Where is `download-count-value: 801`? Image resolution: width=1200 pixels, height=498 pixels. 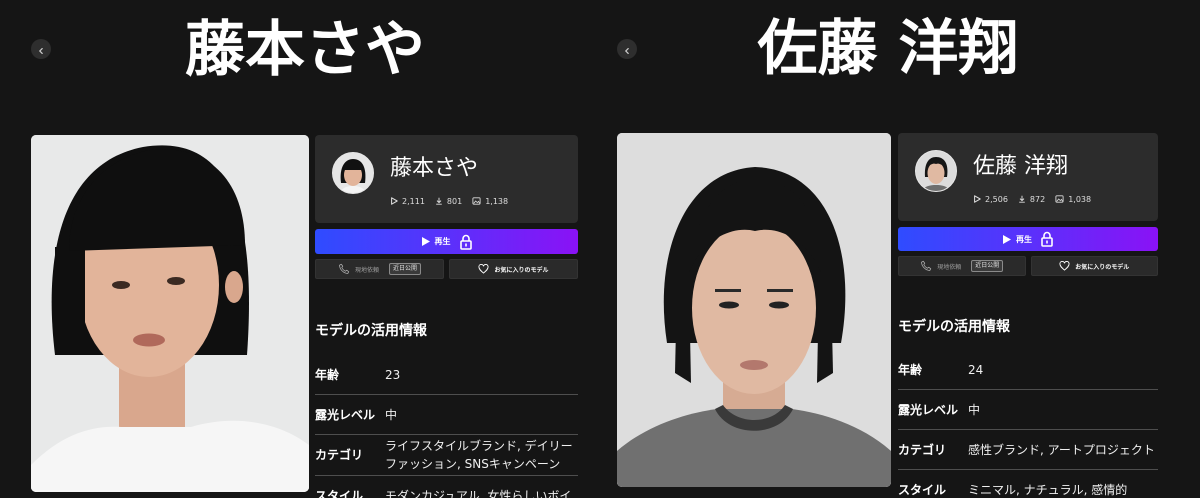
download-count-value: 801 is located at coordinates (454, 201).